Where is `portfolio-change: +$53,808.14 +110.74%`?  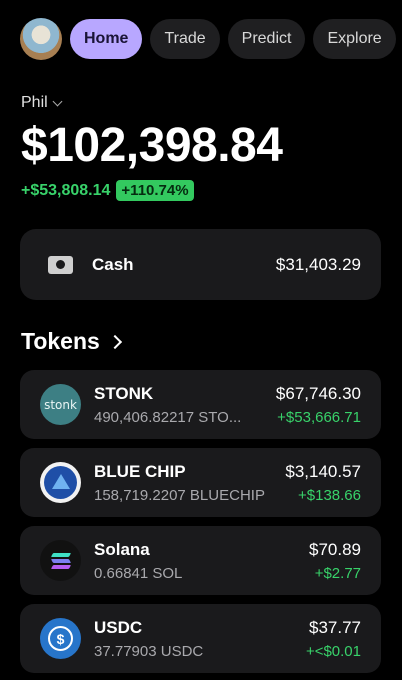
portfolio-change: +$53,808.14 +110.74% is located at coordinates (107, 190).